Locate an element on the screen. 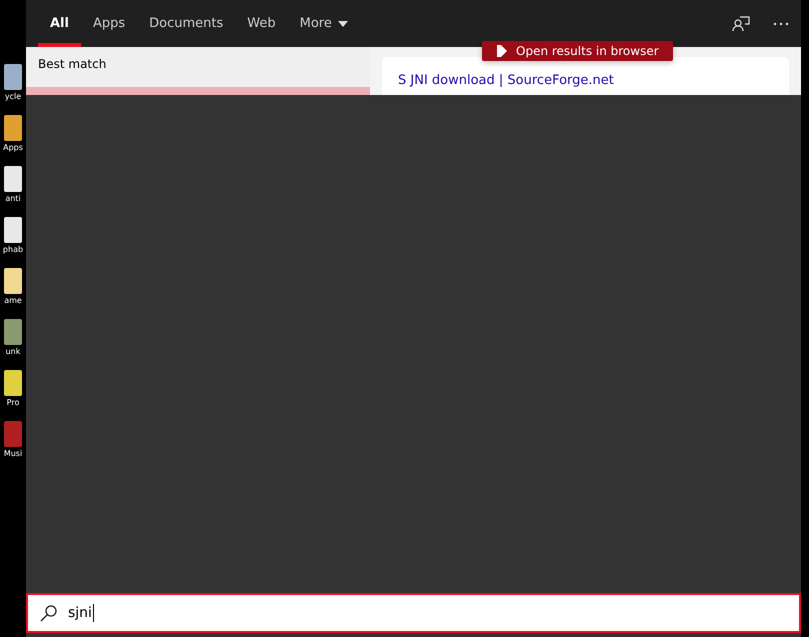 The height and width of the screenshot is (637, 809). result-link: S JNI download | SourceForge.net is located at coordinates (506, 80).